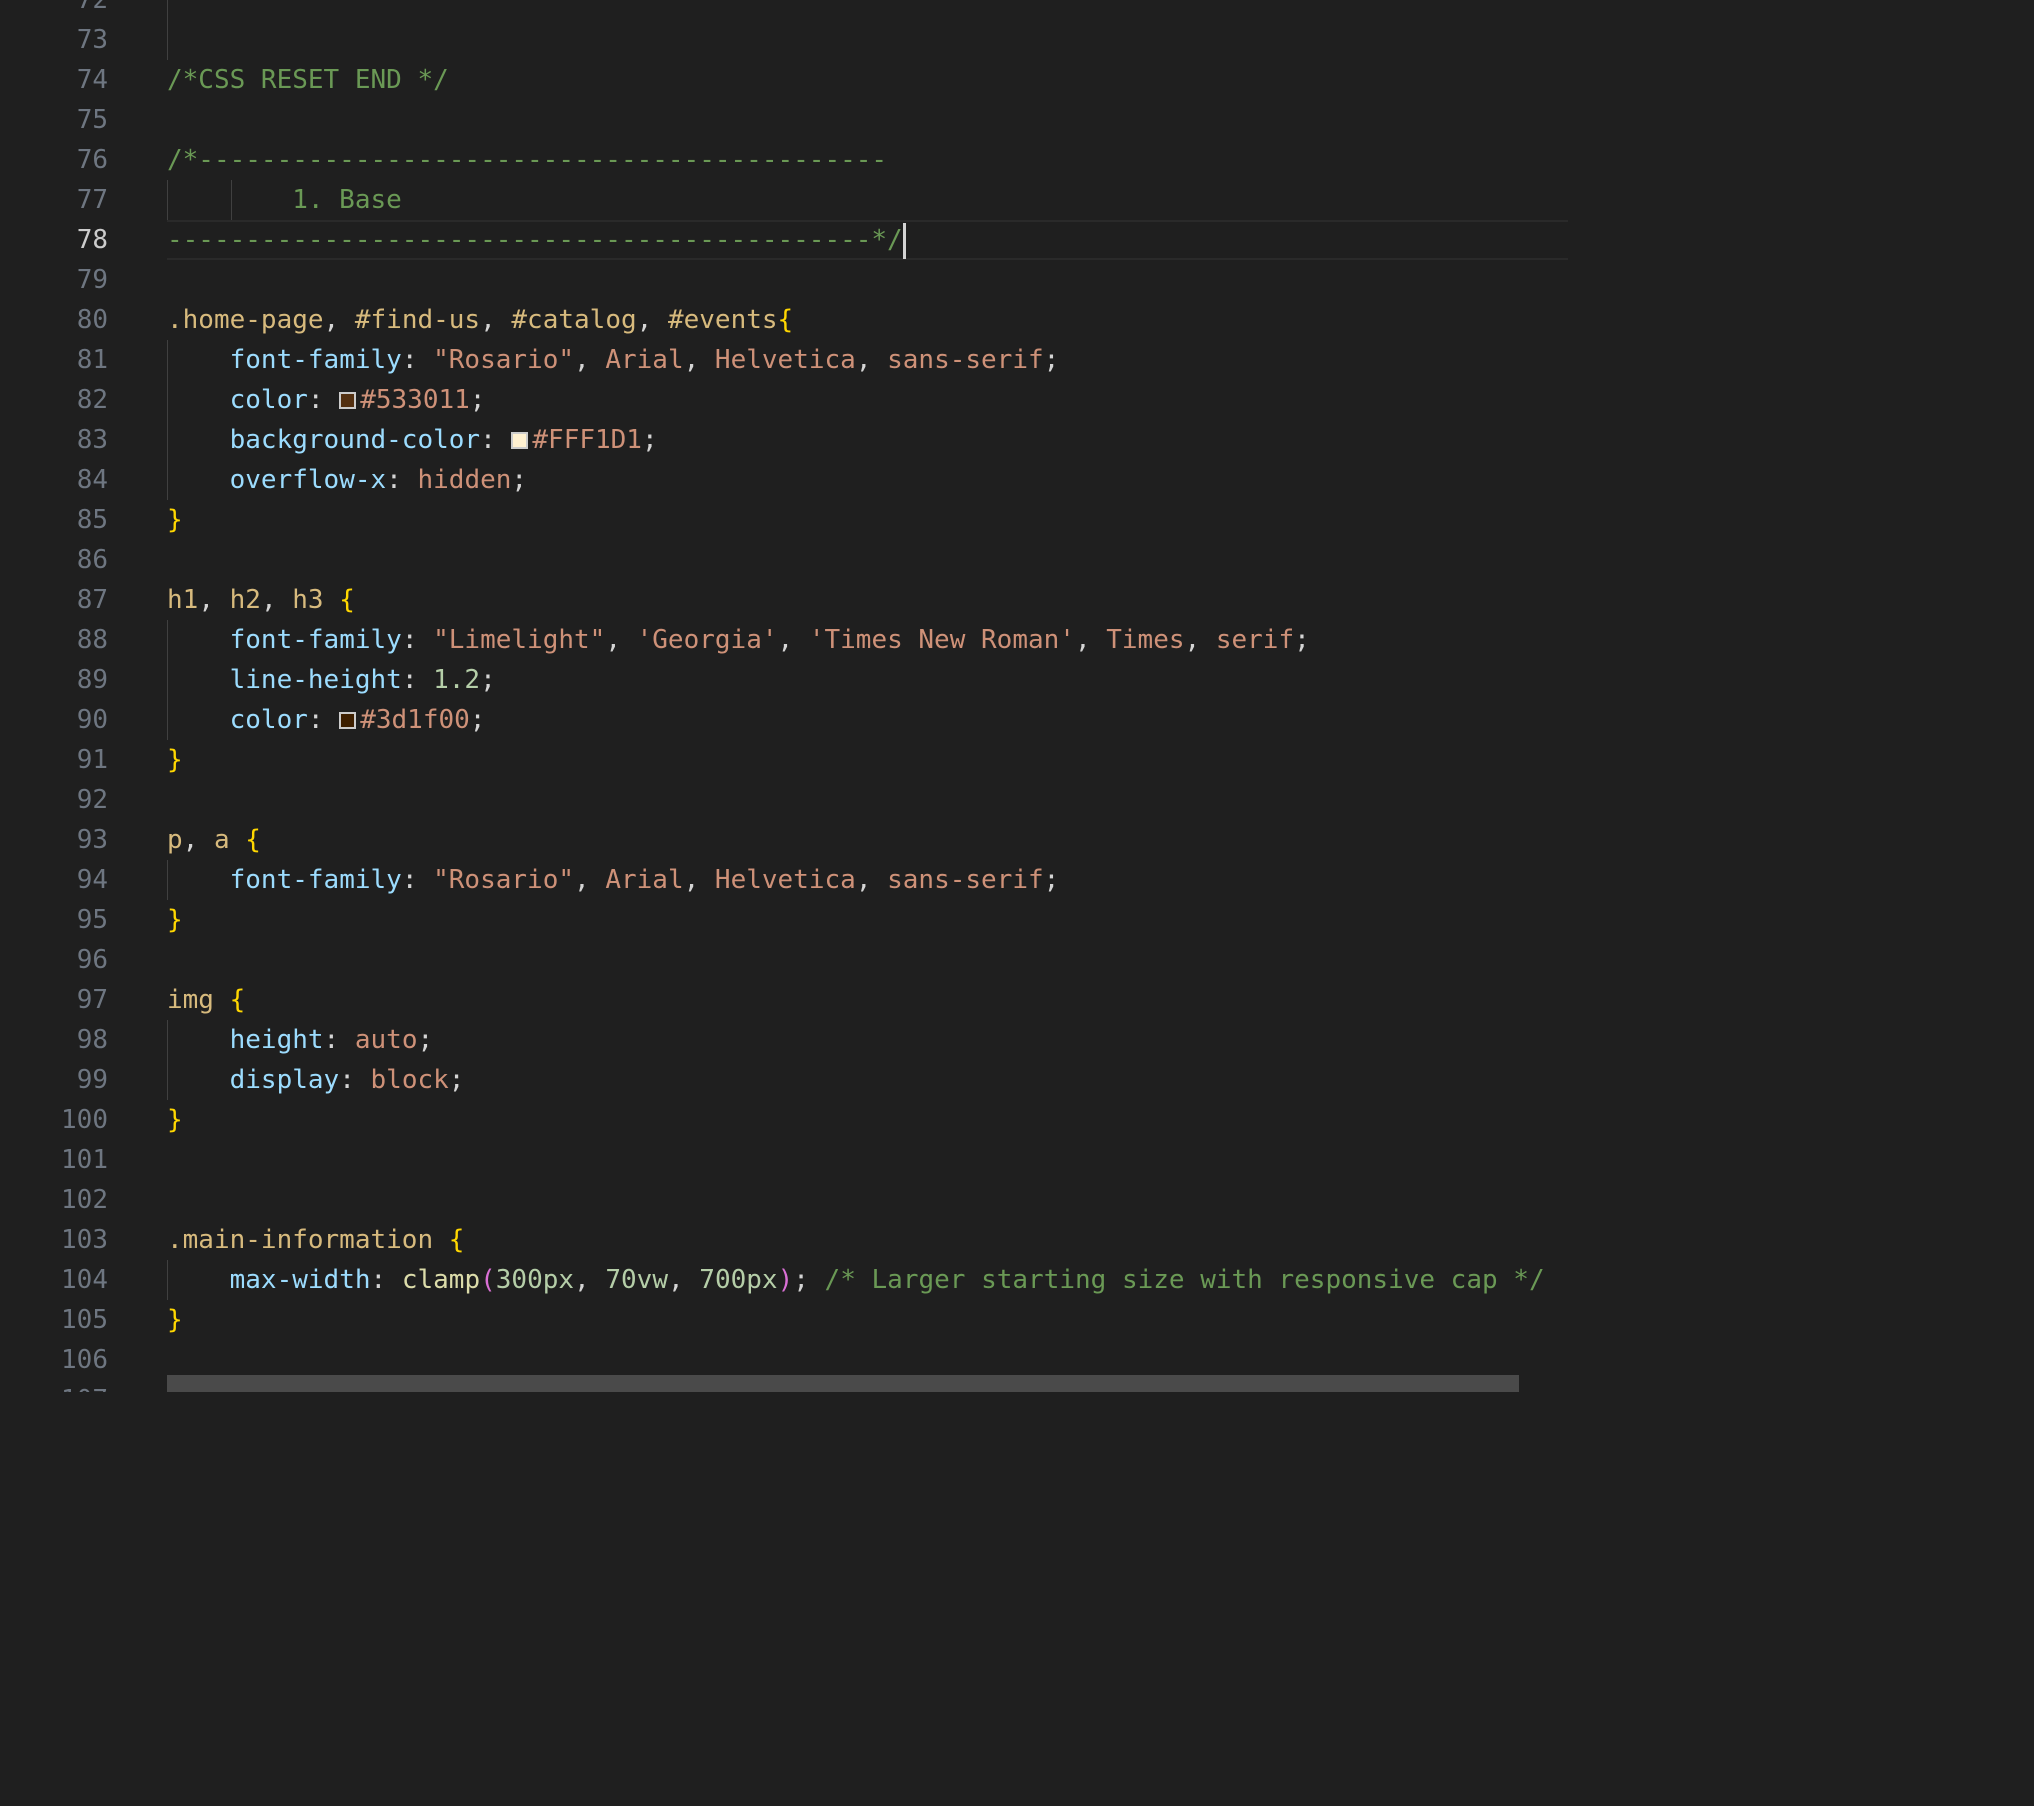 The height and width of the screenshot is (1806, 2034). Describe the element at coordinates (316, 1080) in the screenshot. I see `line-code: display: block;` at that location.